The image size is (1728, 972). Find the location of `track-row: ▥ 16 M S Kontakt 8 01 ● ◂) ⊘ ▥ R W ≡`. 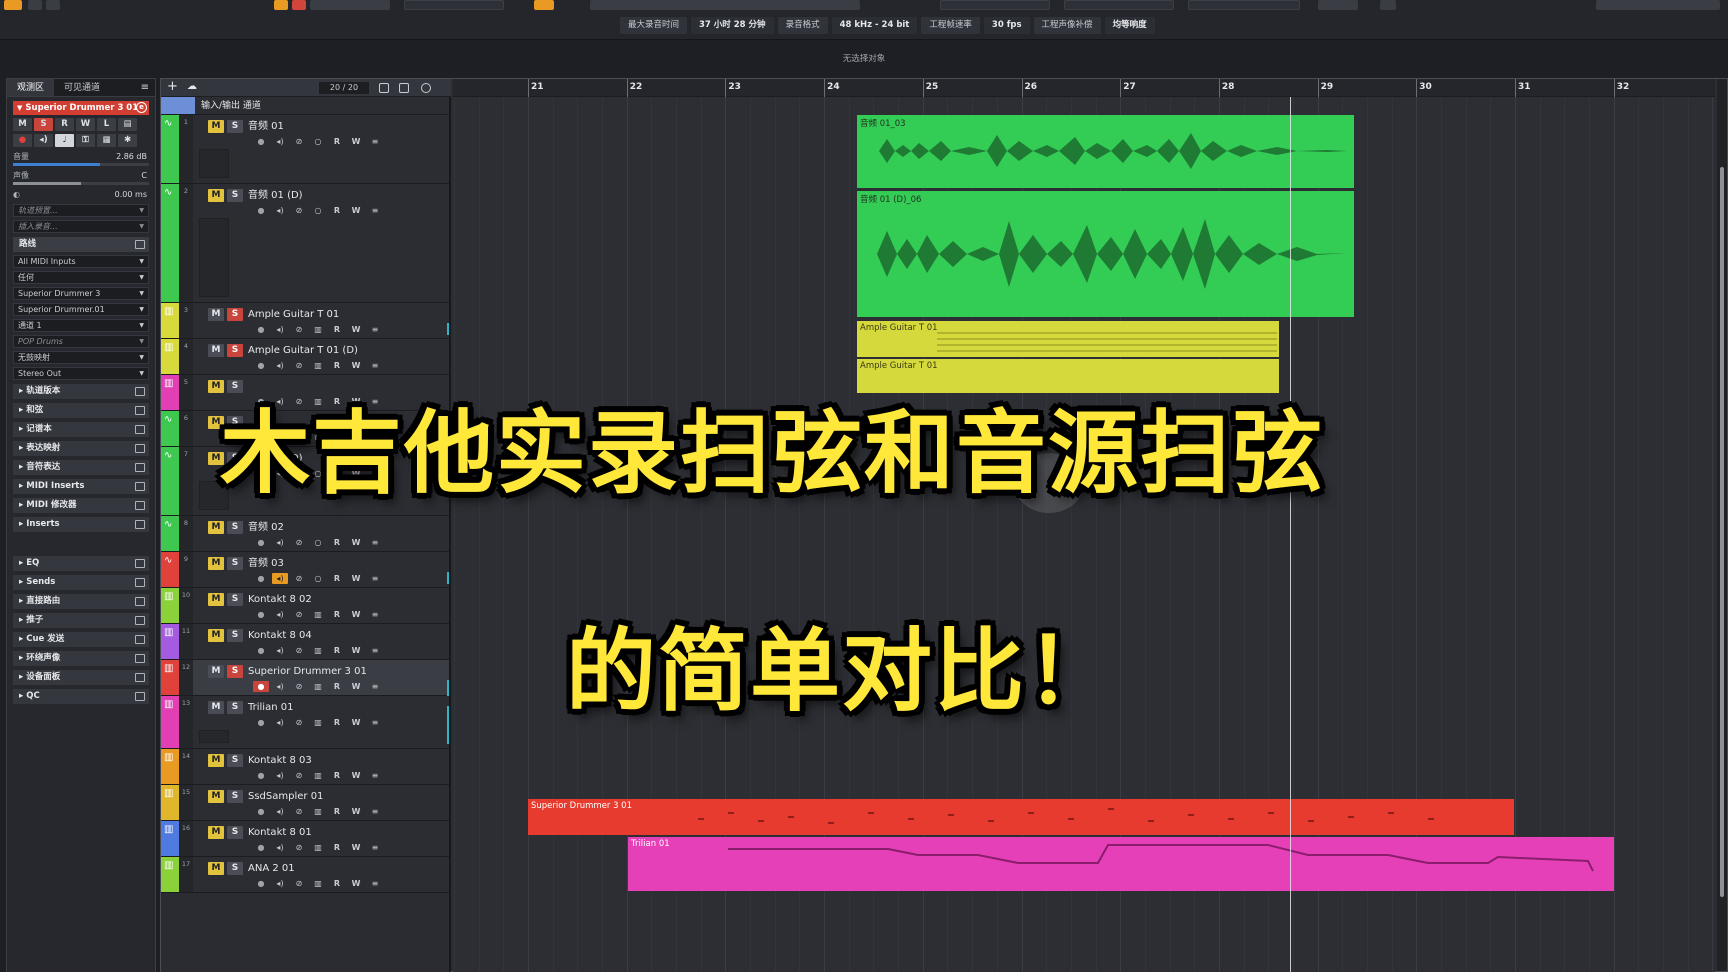

track-row: ▥ 16 M S Kontakt 8 01 ● ◂) ⊘ ▥ R W ≡ is located at coordinates (305, 839).